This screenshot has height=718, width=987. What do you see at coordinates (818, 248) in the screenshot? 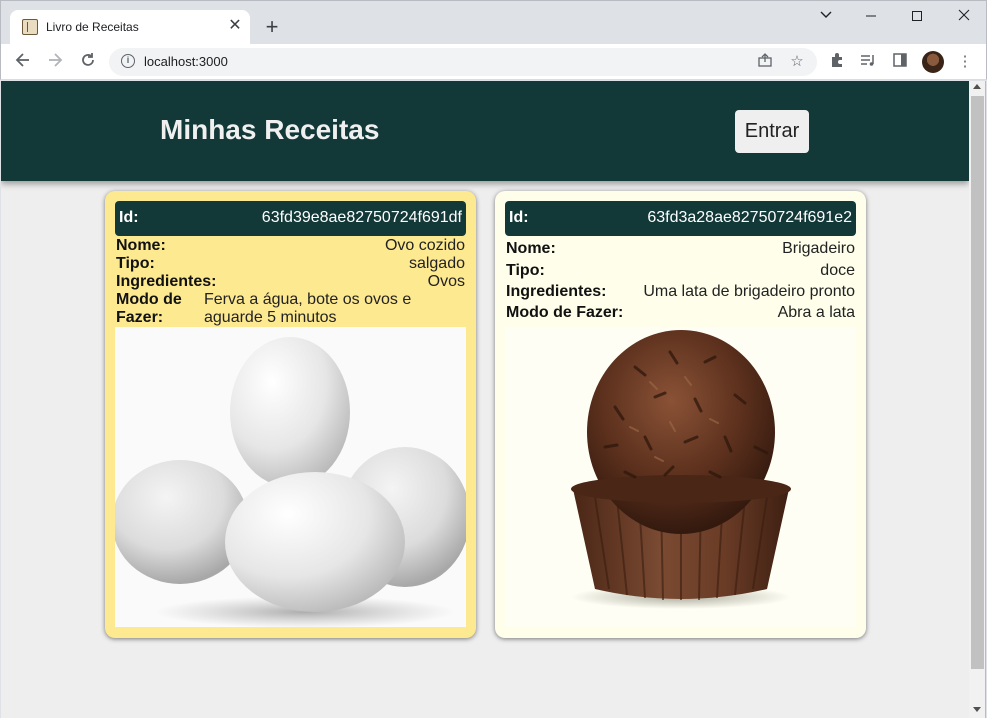
I see `nome-value: Brigadeiro` at bounding box center [818, 248].